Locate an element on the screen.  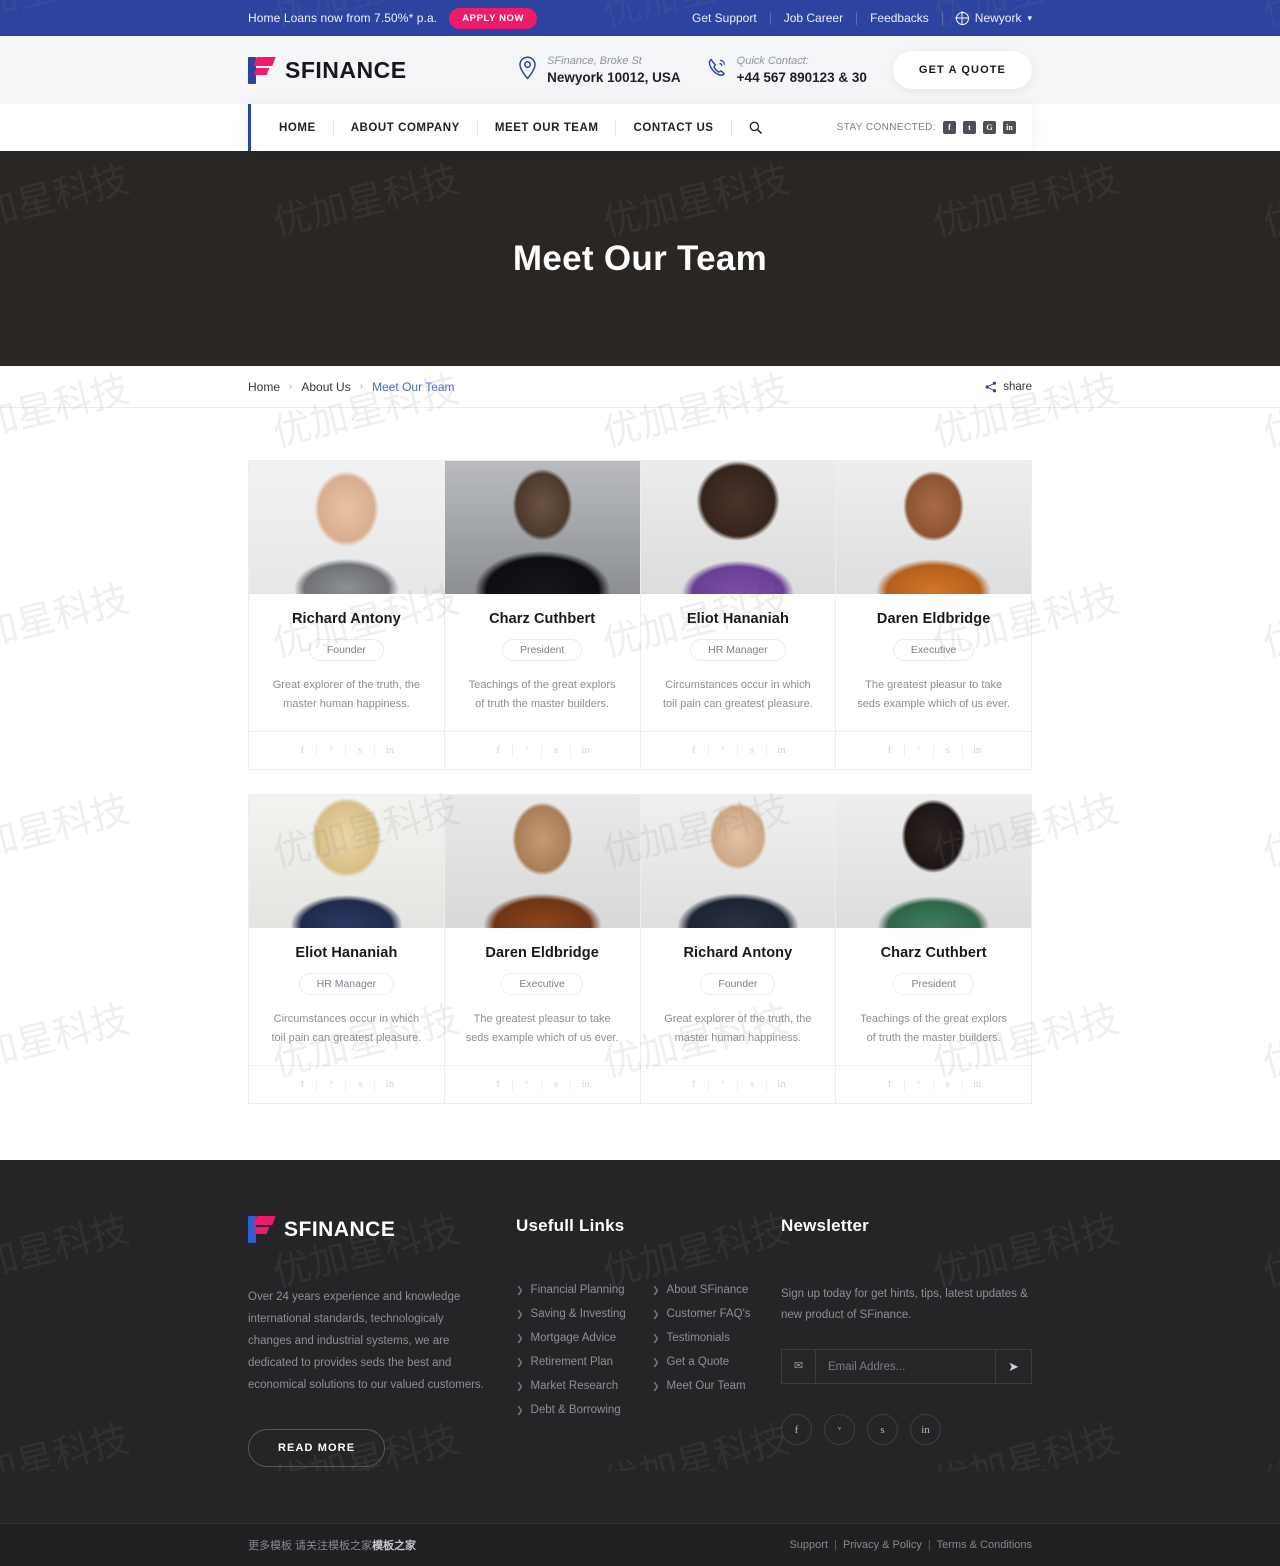
link-get-support: Get Support is located at coordinates (725, 18).